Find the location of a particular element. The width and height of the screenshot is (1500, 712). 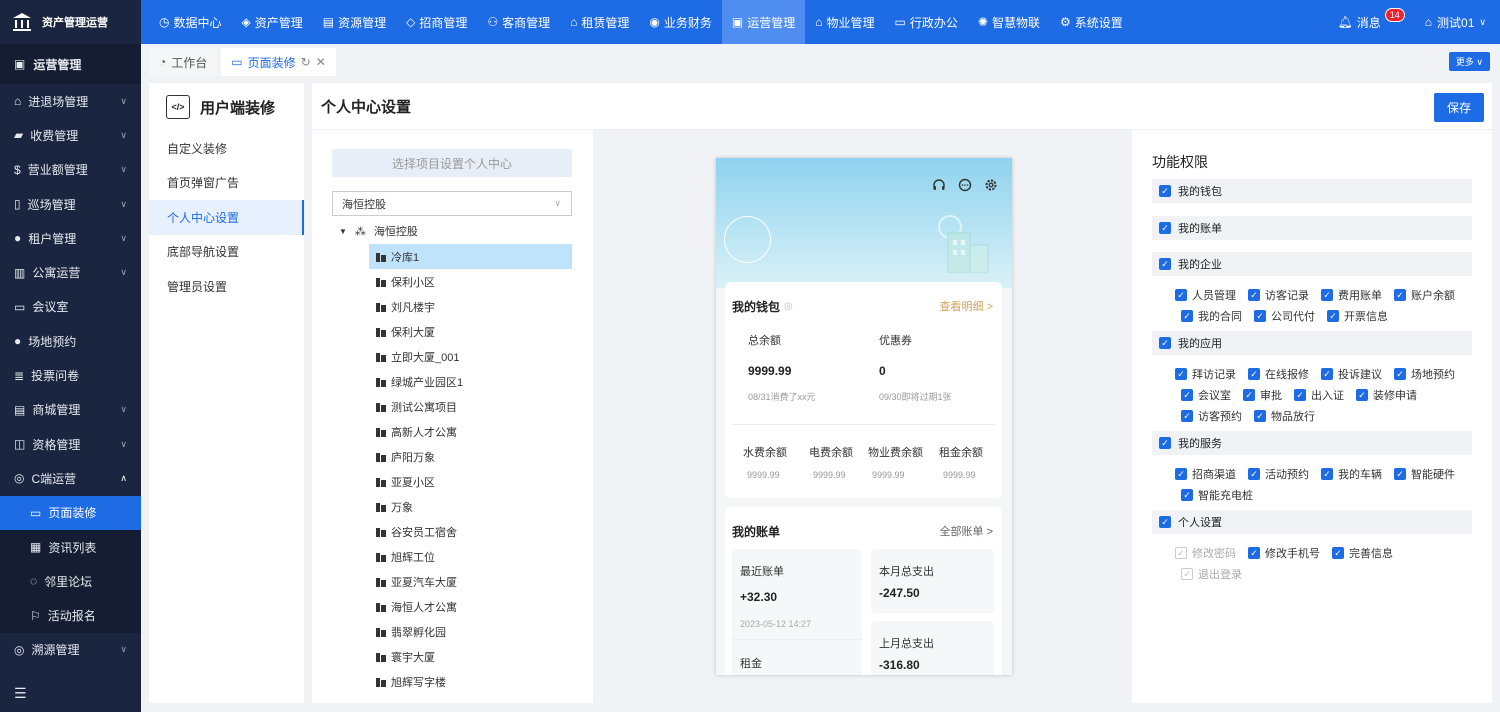

caret-down-icon: ▼ is located at coordinates (343, 231).